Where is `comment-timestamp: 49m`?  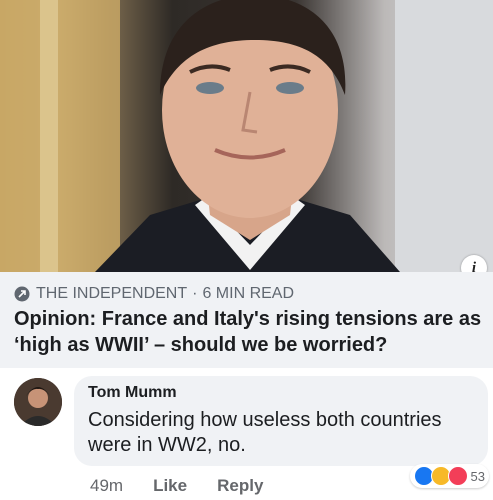
comment-timestamp: 49m is located at coordinates (106, 486).